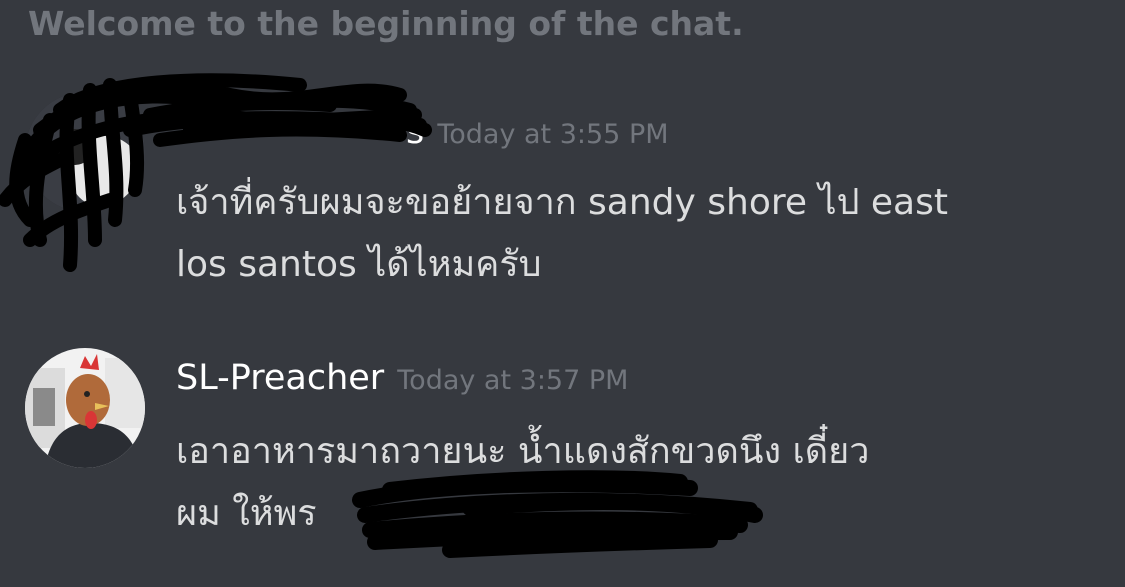 The height and width of the screenshot is (587, 1125). Describe the element at coordinates (246, 513) in the screenshot. I see `message-2-line-2: ผม ให้พร` at that location.